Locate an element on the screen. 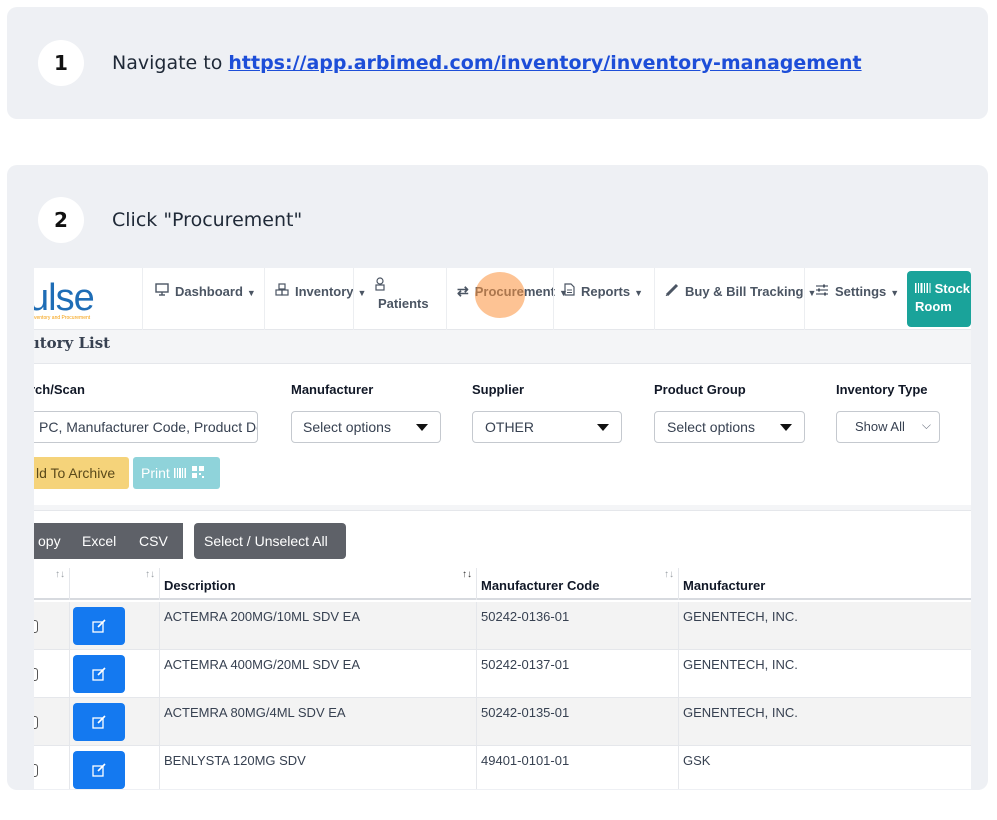 Image resolution: width=997 pixels, height=820 pixels. step-1-text: Navigate to is located at coordinates (170, 63).